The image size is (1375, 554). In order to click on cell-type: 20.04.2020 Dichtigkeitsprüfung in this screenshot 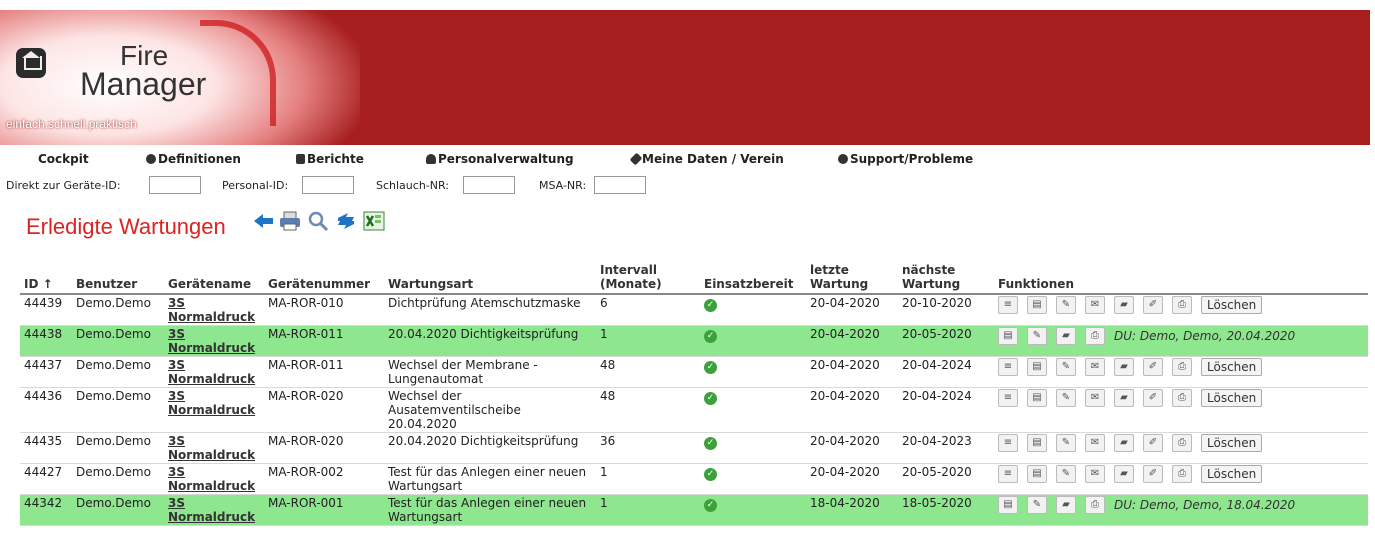, I will do `click(490, 448)`.